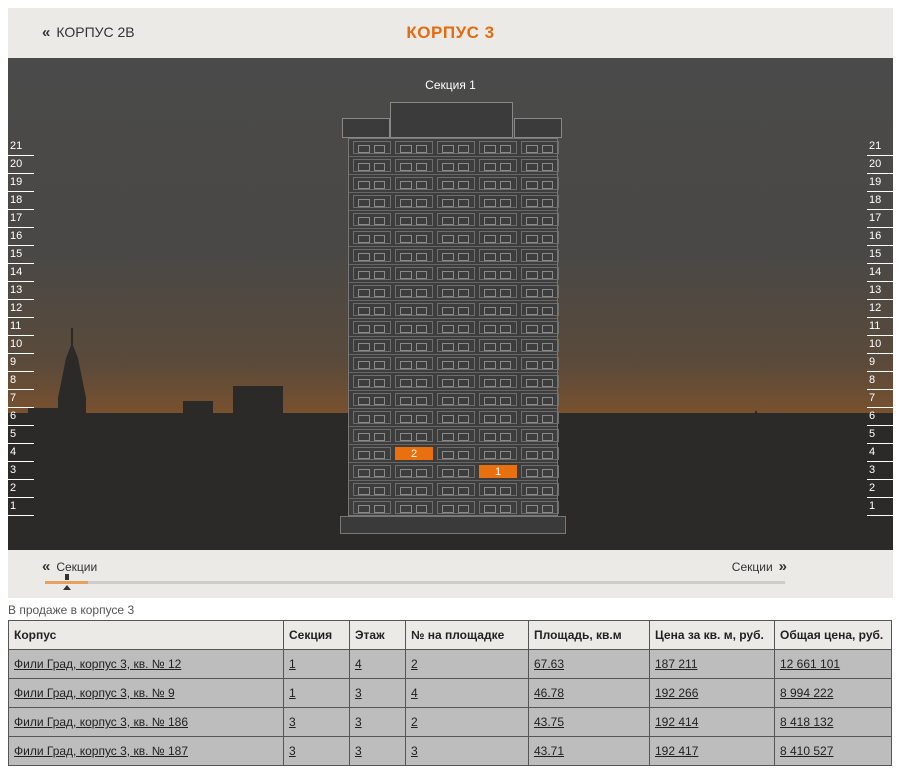 Image resolution: width=900 pixels, height=773 pixels. I want to click on floor-number-right: 18, so click(880, 201).